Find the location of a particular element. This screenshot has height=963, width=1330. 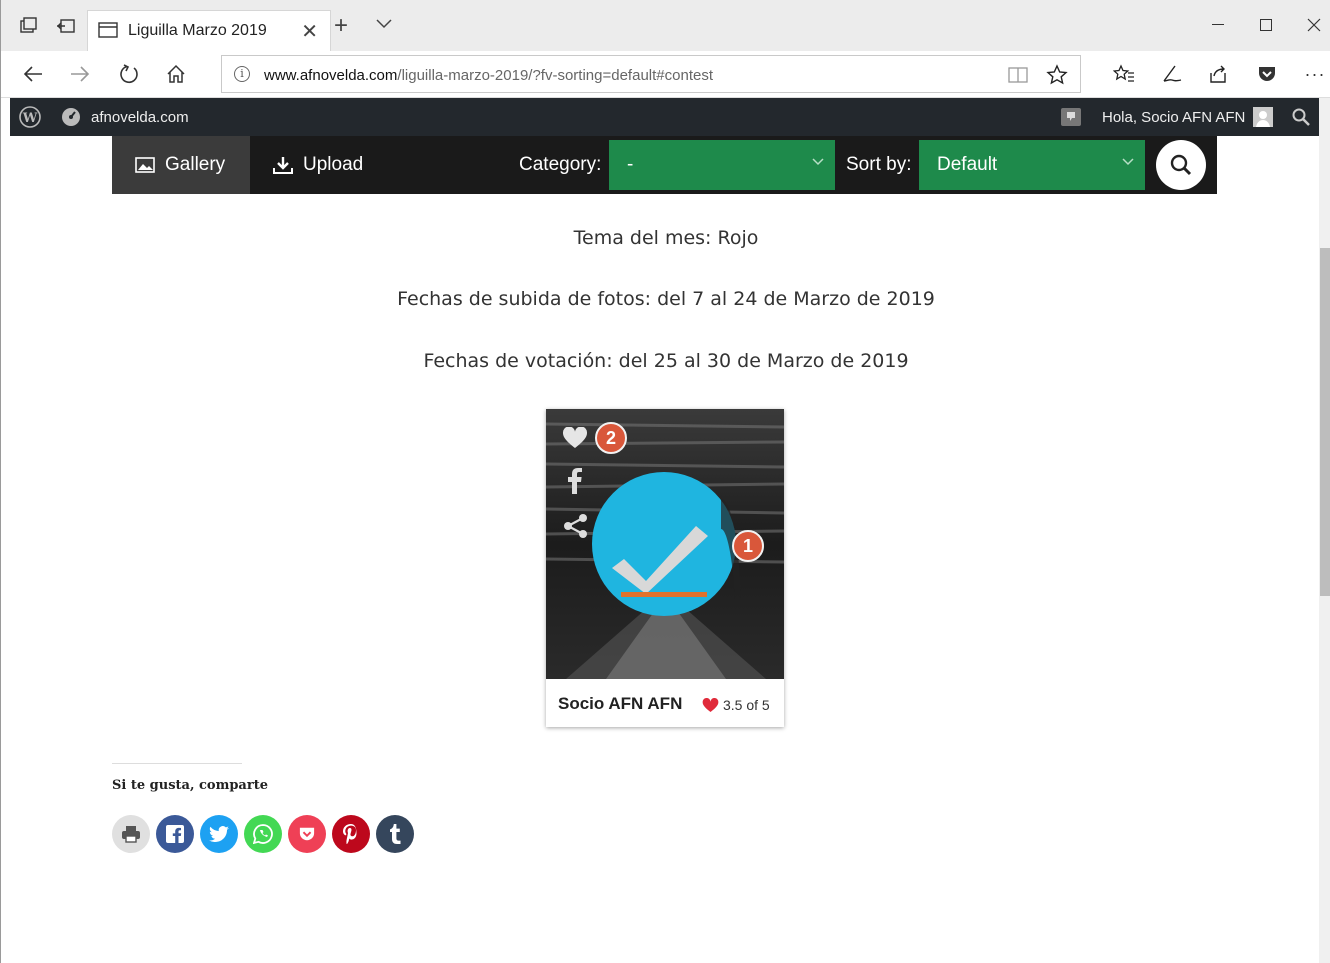

tab-title: Liguilla Marzo 2019 is located at coordinates (197, 30).